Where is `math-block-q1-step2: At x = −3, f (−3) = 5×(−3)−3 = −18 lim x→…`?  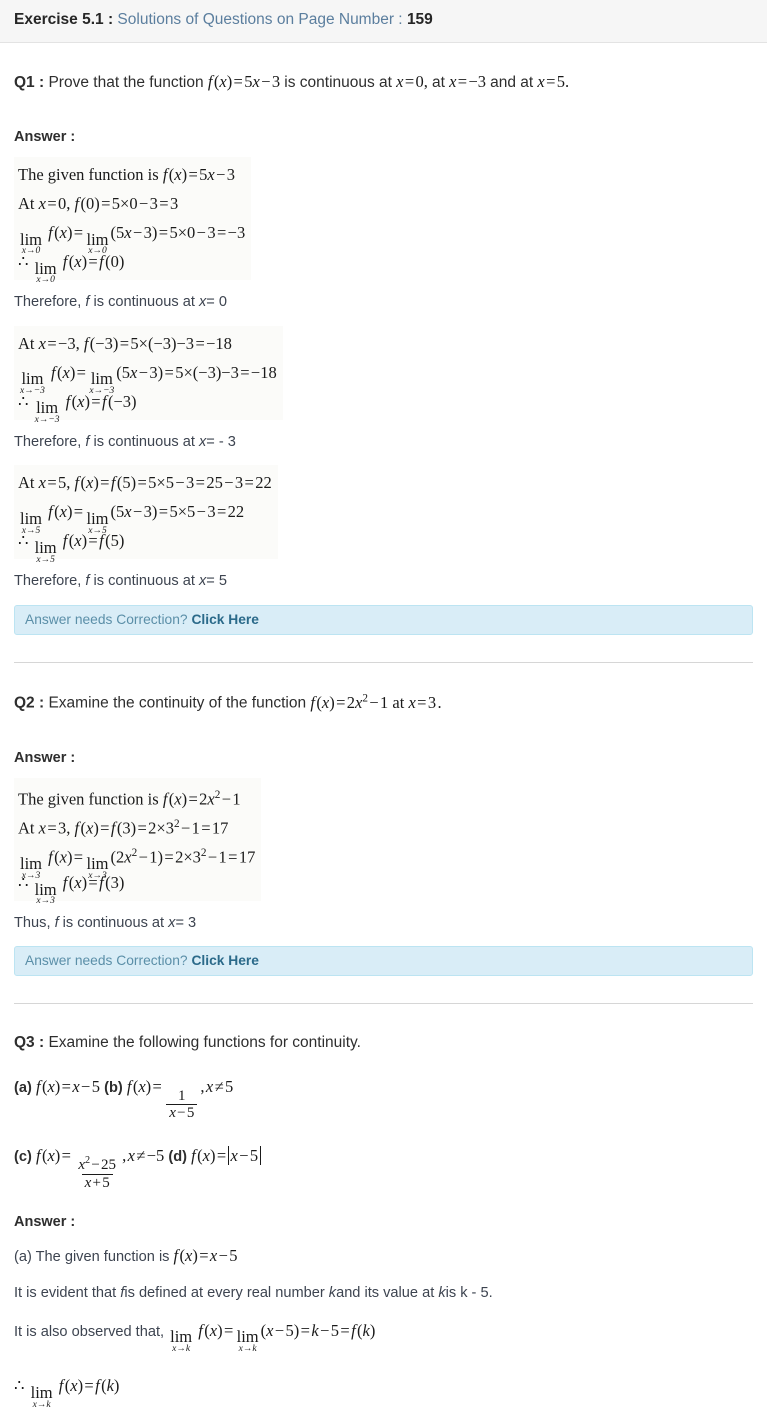 math-block-q1-step2: At x = −3, f (−3) = 5×(−3)−3 = −18 lim x→… is located at coordinates (148, 375).